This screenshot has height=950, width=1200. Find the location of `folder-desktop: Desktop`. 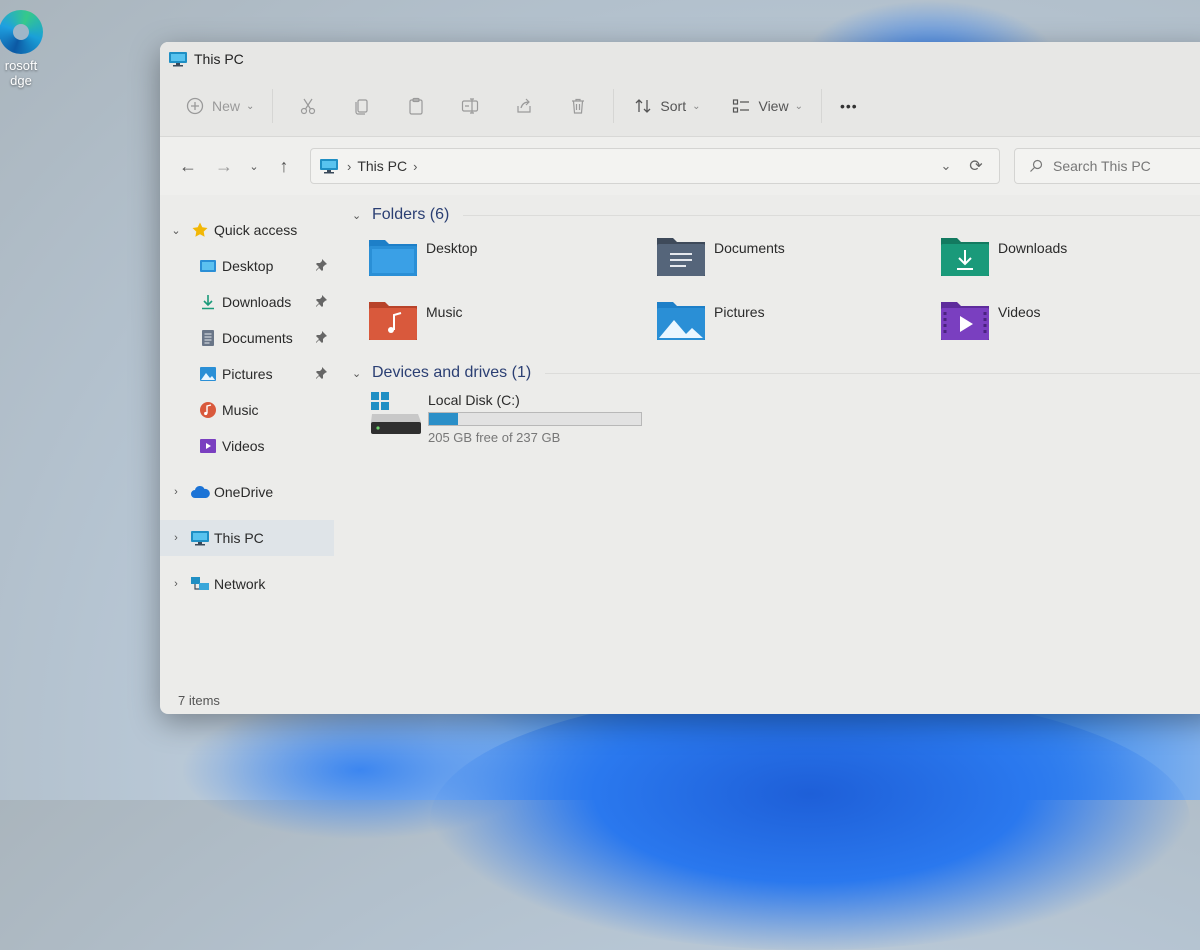

folder-desktop: Desktop is located at coordinates (512, 263).